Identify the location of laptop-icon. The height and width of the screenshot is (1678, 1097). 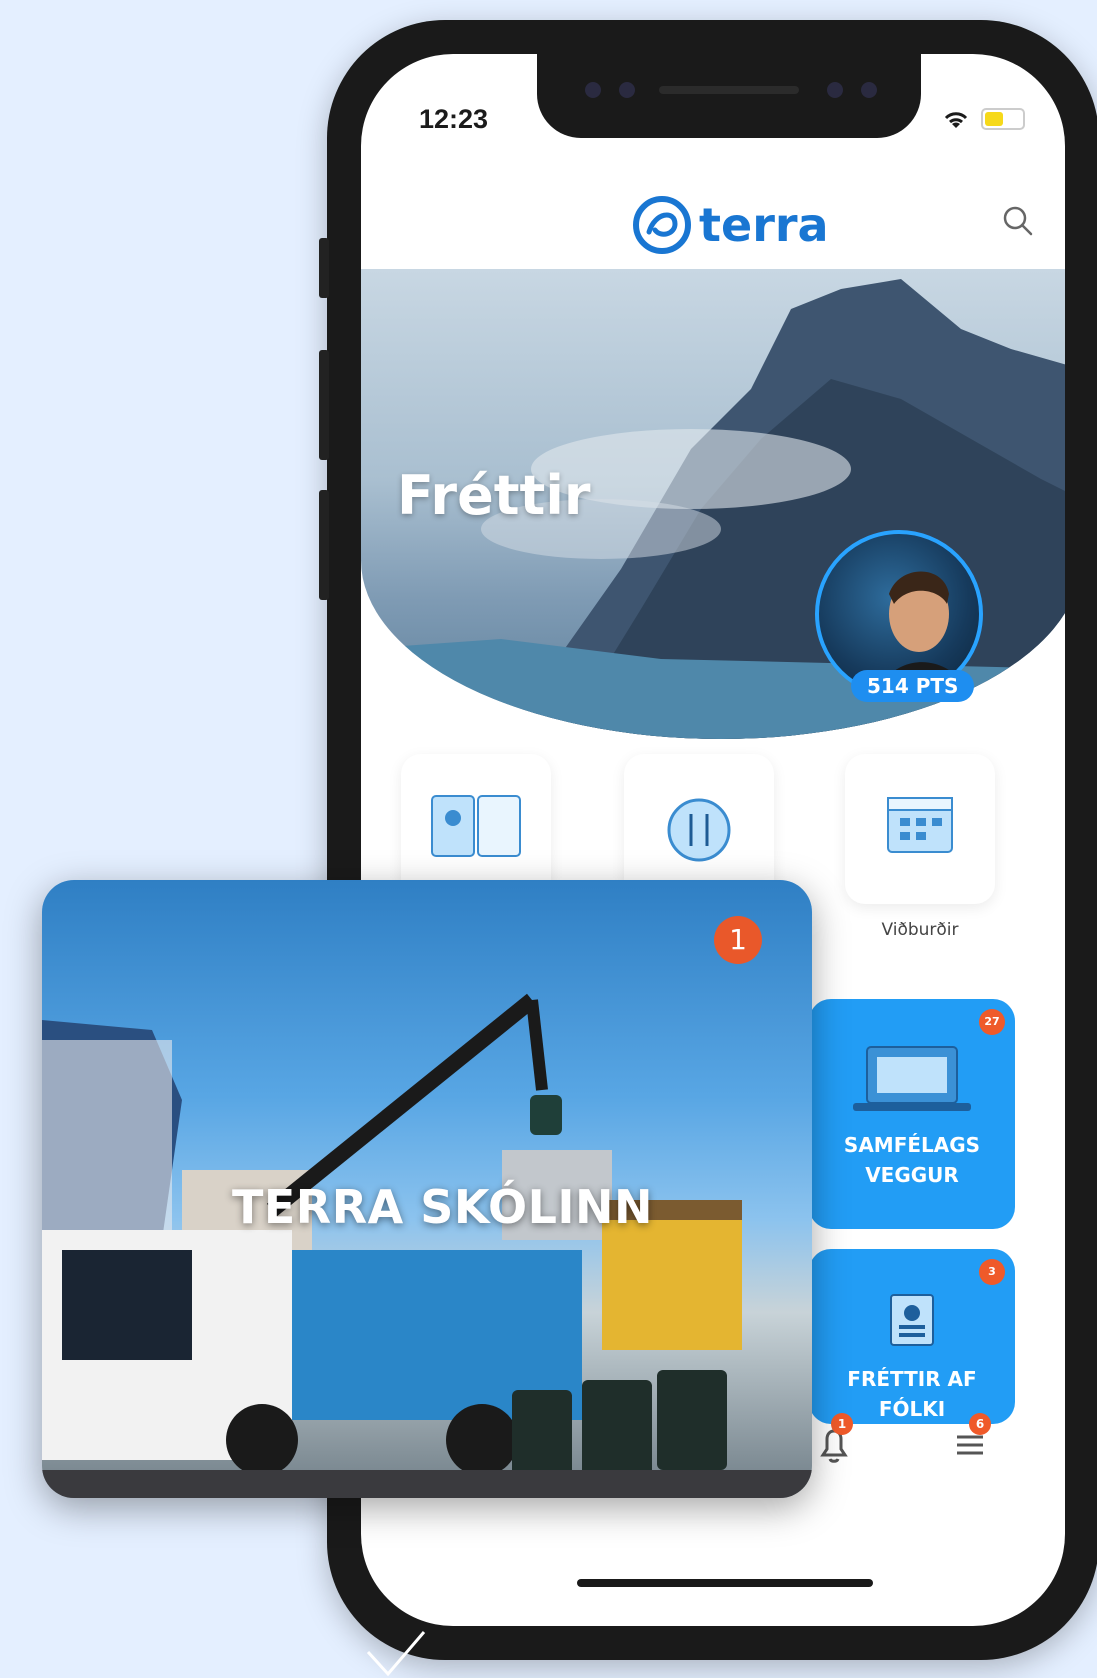
(912, 1078).